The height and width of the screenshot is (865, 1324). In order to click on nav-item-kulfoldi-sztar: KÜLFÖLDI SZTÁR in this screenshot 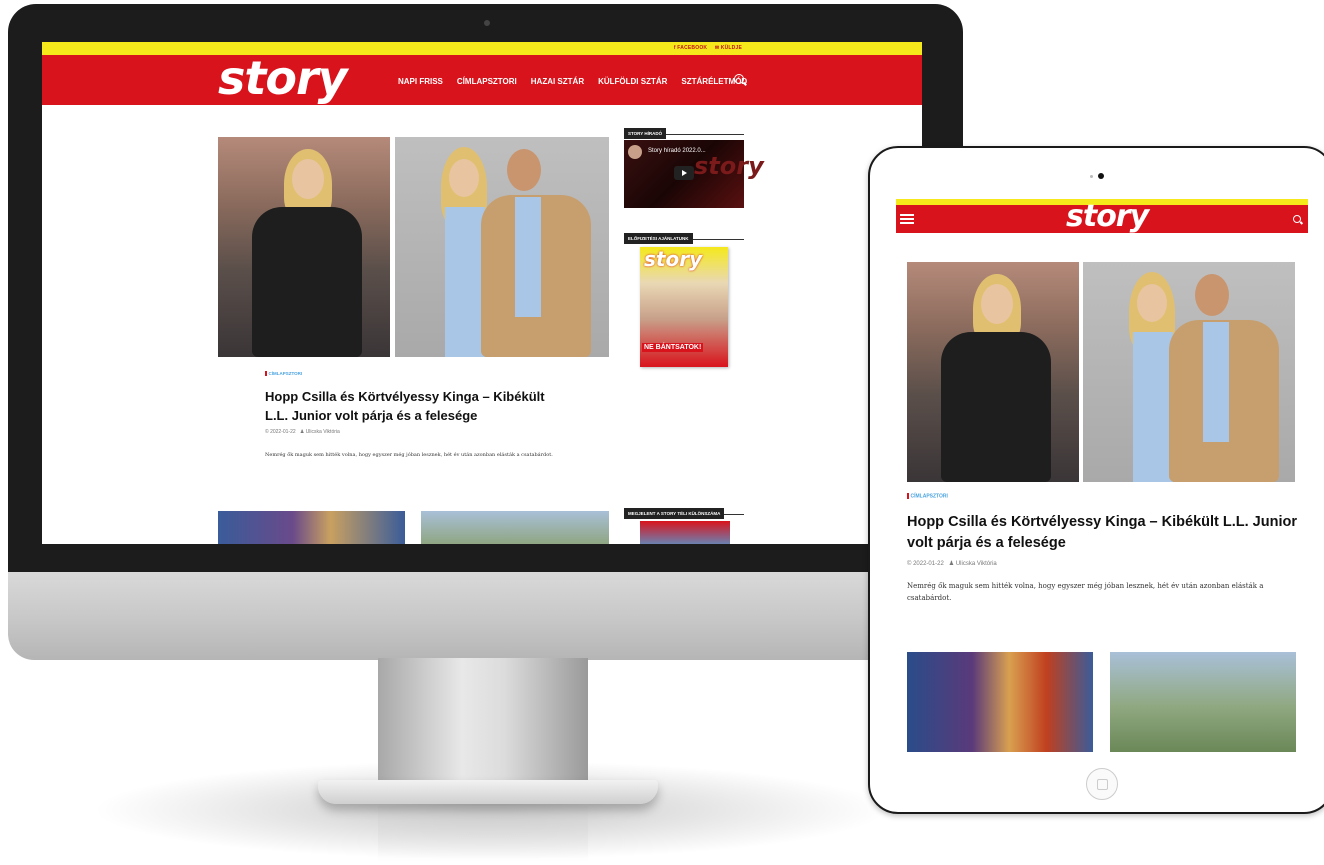, I will do `click(632, 81)`.